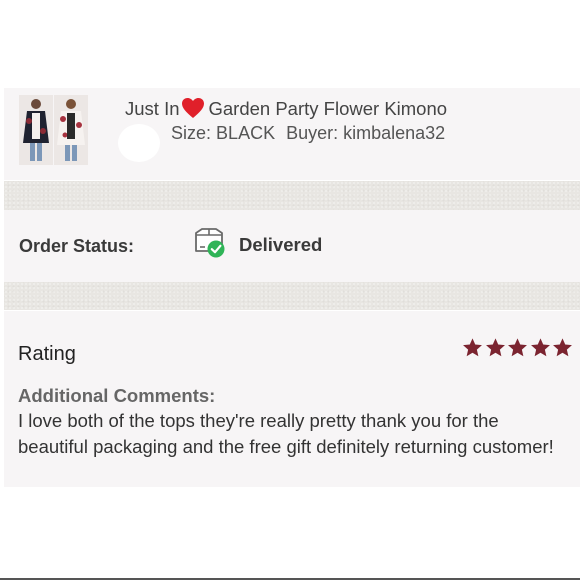 This screenshot has width=580, height=580. I want to click on buyer-username: kimbalena32, so click(394, 133).